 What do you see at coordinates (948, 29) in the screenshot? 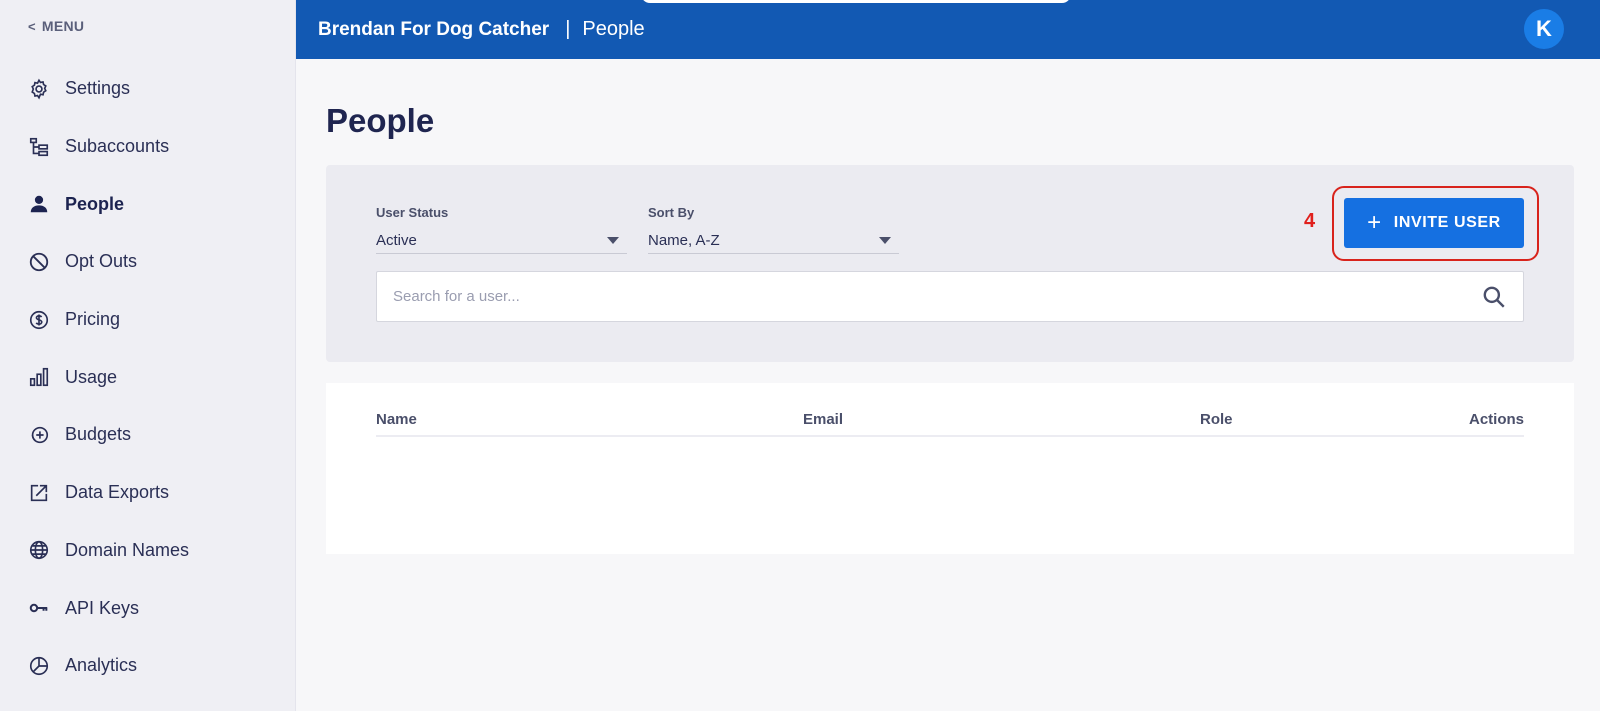
I see `top-header: Brendan For Dog Catcher | People K` at bounding box center [948, 29].